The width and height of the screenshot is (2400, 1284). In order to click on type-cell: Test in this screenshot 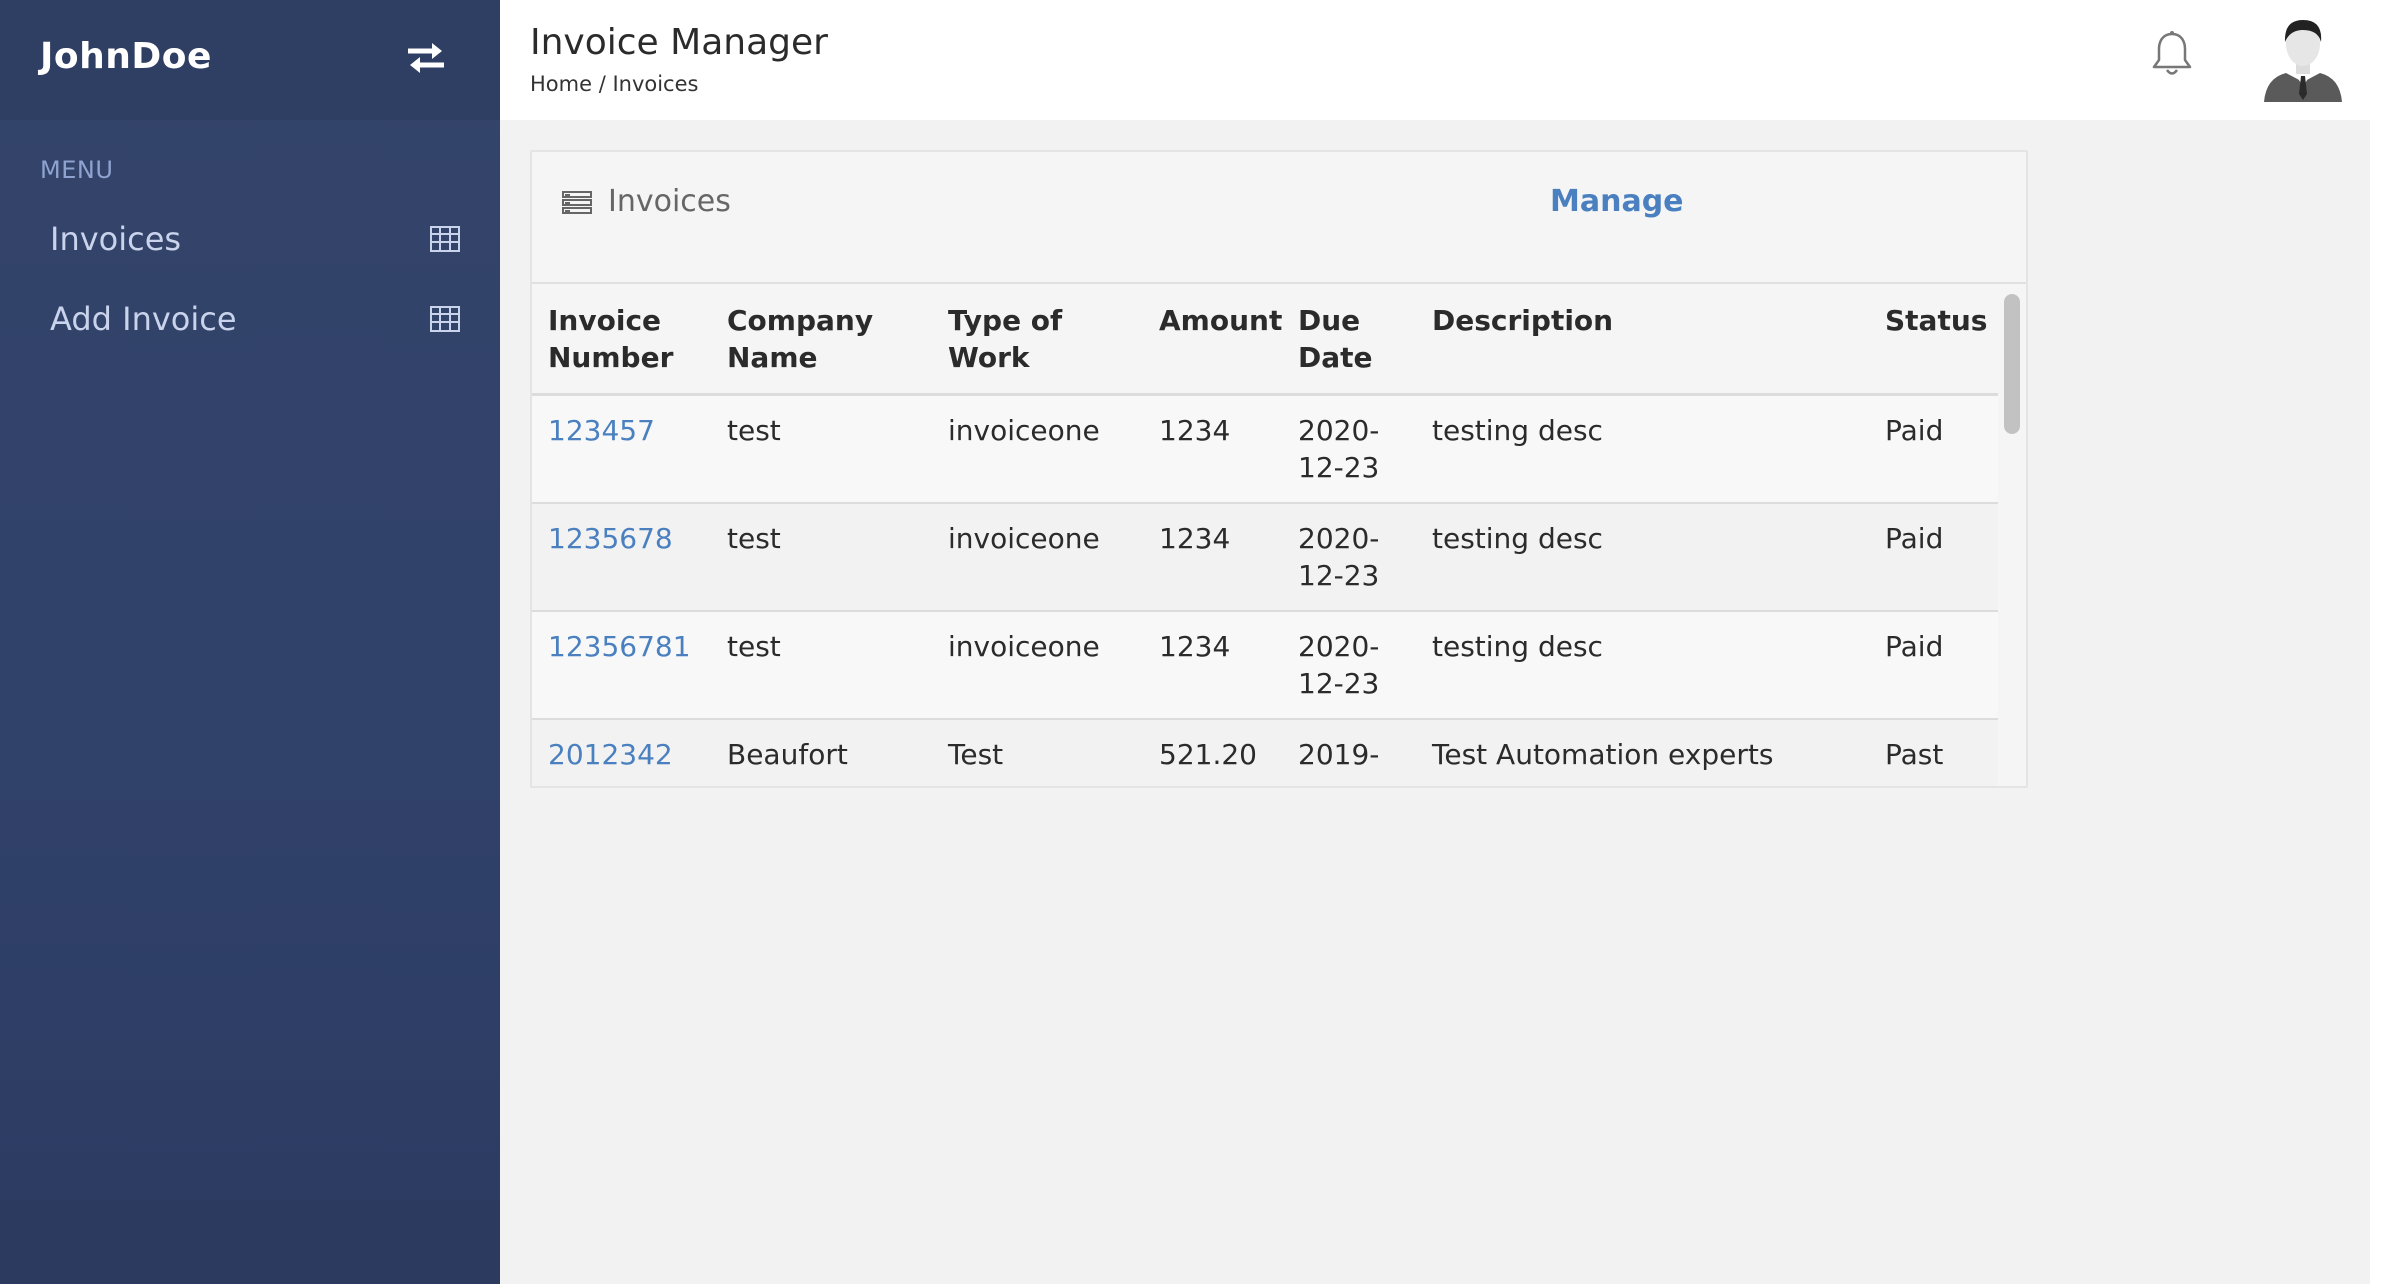, I will do `click(1037, 752)`.